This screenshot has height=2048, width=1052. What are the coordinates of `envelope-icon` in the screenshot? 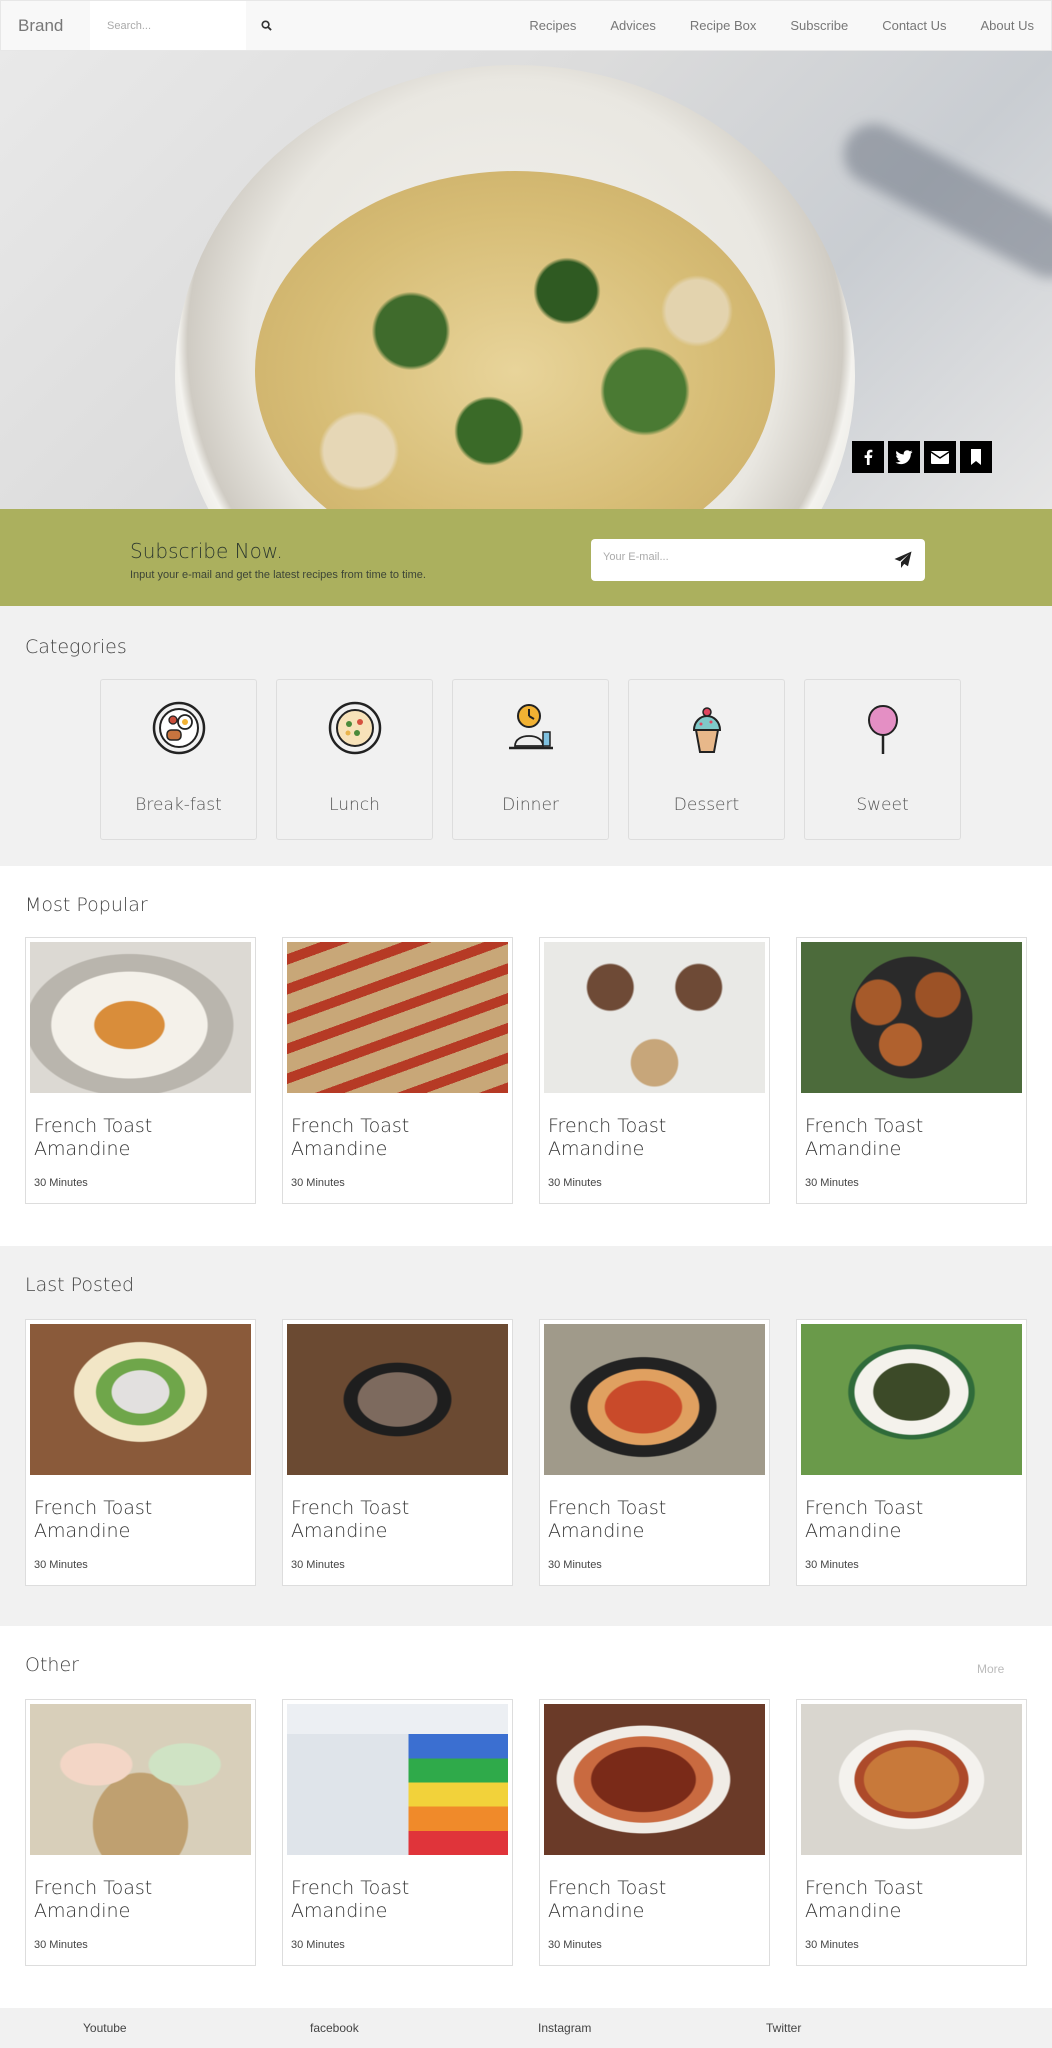 It's located at (940, 457).